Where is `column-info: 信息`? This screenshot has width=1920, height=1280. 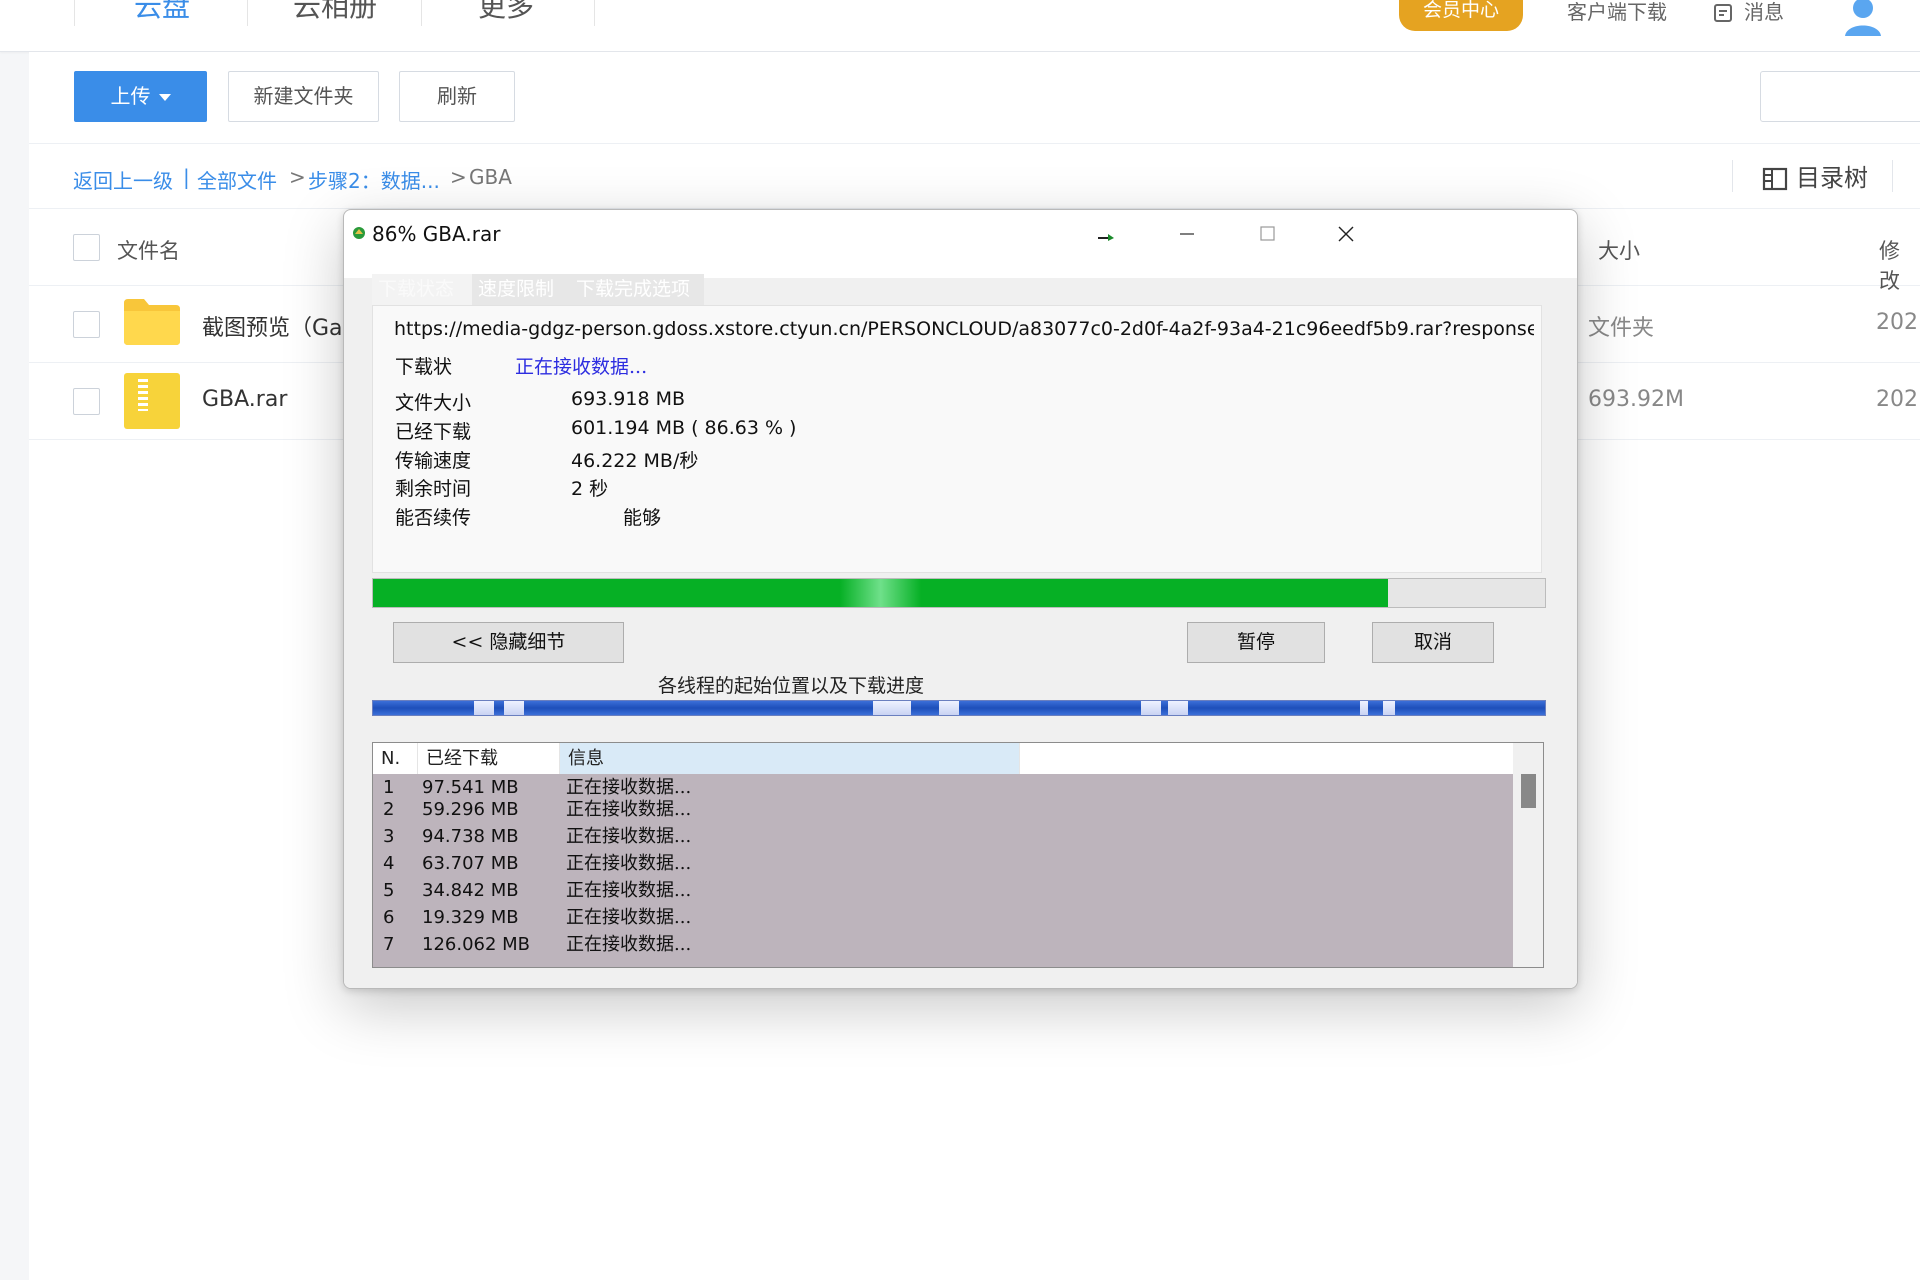
column-info: 信息 is located at coordinates (790, 758).